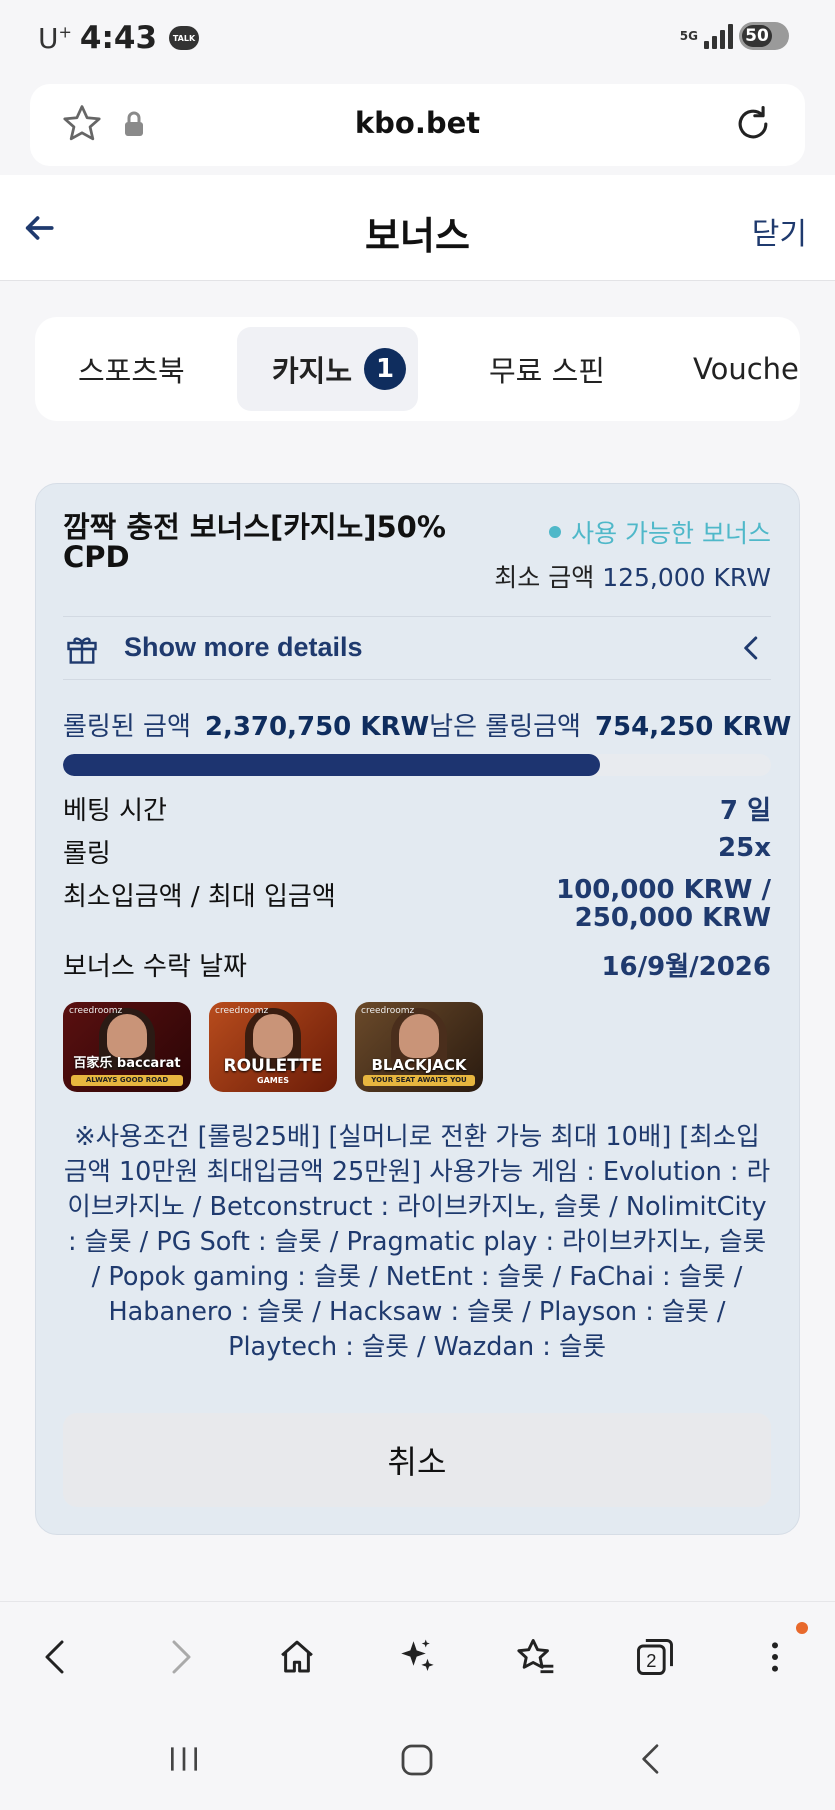 The height and width of the screenshot is (1810, 835). What do you see at coordinates (332, 765) in the screenshot?
I see `rolling-progress-fill` at bounding box center [332, 765].